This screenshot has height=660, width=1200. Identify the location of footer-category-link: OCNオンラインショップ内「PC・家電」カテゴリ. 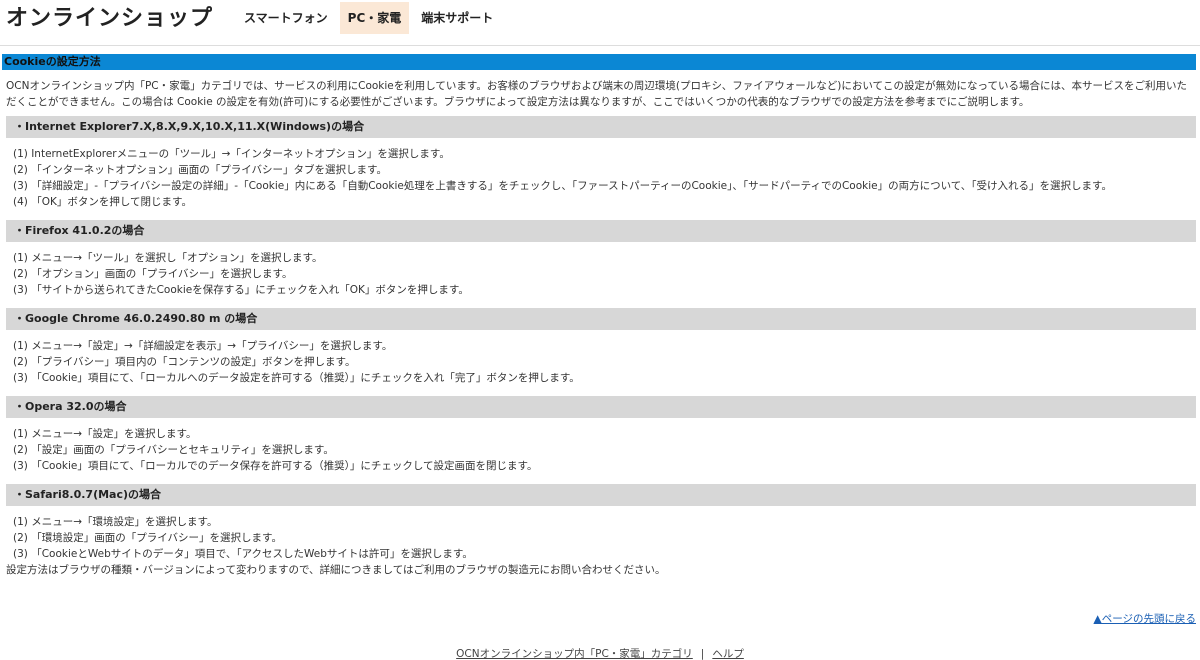
(574, 654).